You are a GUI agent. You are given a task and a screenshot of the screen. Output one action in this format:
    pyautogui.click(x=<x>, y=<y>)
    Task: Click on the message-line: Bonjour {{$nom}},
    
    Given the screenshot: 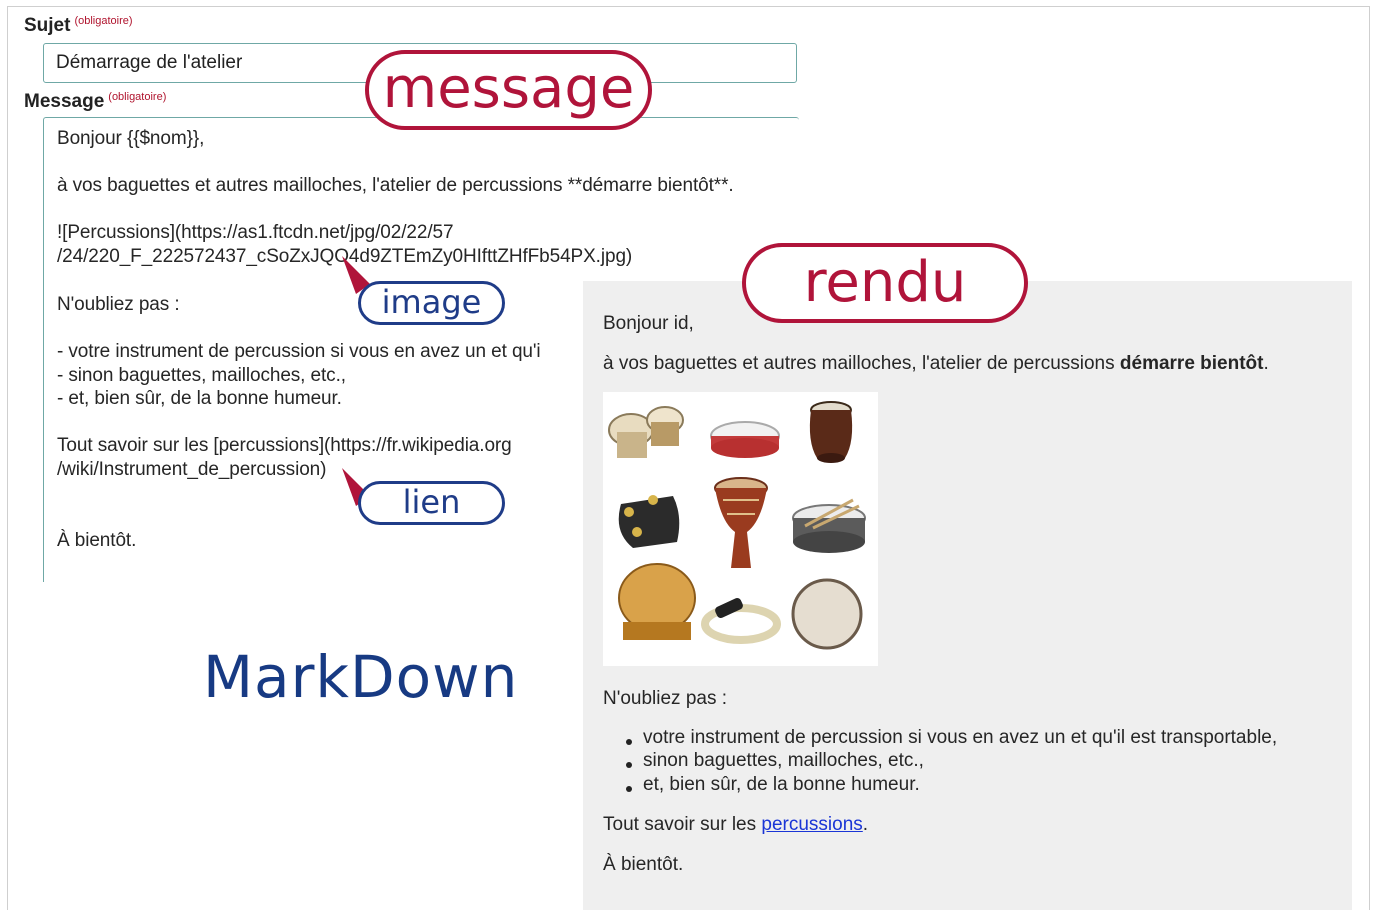 What is the action you would take?
    pyautogui.click(x=131, y=138)
    